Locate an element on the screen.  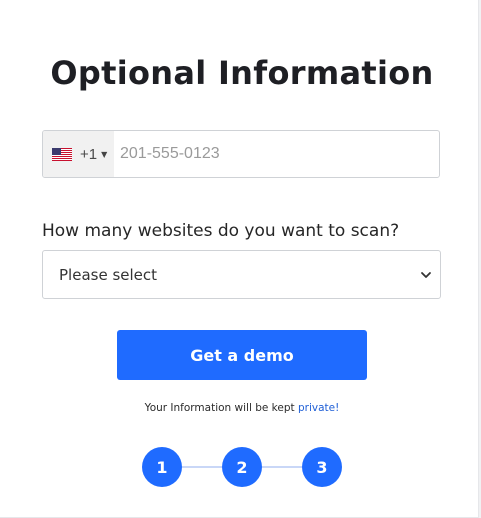
dial-code: +1 is located at coordinates (89, 154).